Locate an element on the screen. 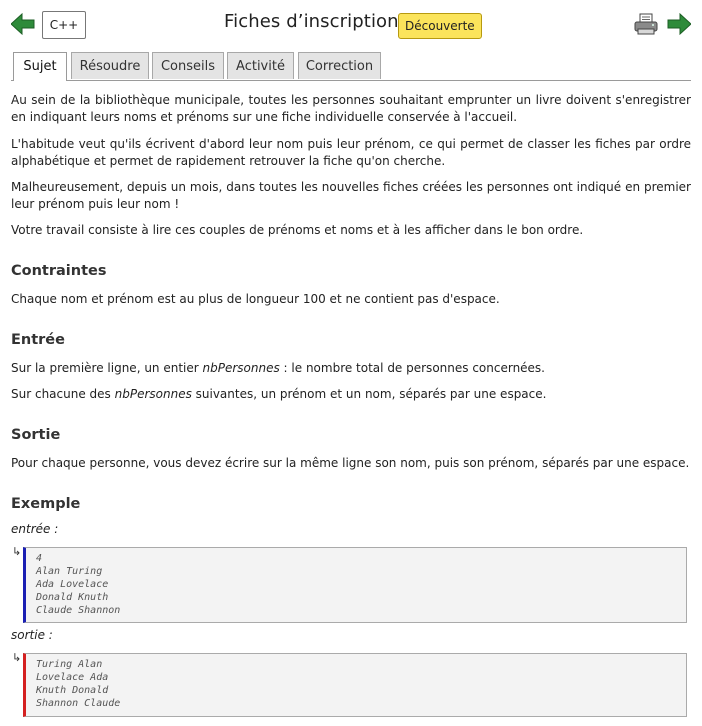  code-line: Ada Lovelace is located at coordinates (72, 584).